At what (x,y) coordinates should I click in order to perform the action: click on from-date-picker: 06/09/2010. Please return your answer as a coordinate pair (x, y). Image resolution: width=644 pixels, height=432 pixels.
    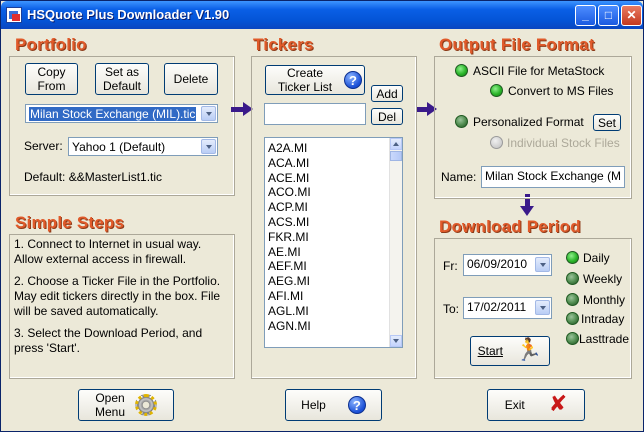
    Looking at the image, I should click on (507, 265).